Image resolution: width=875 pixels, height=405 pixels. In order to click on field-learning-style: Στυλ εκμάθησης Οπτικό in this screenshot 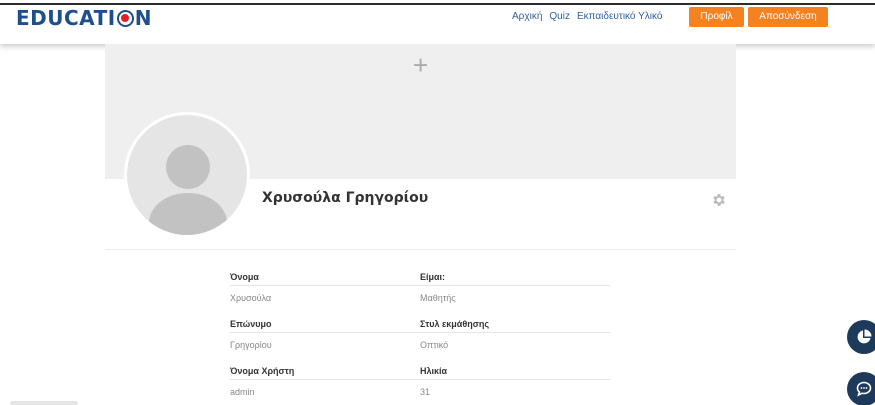, I will do `click(515, 333)`.